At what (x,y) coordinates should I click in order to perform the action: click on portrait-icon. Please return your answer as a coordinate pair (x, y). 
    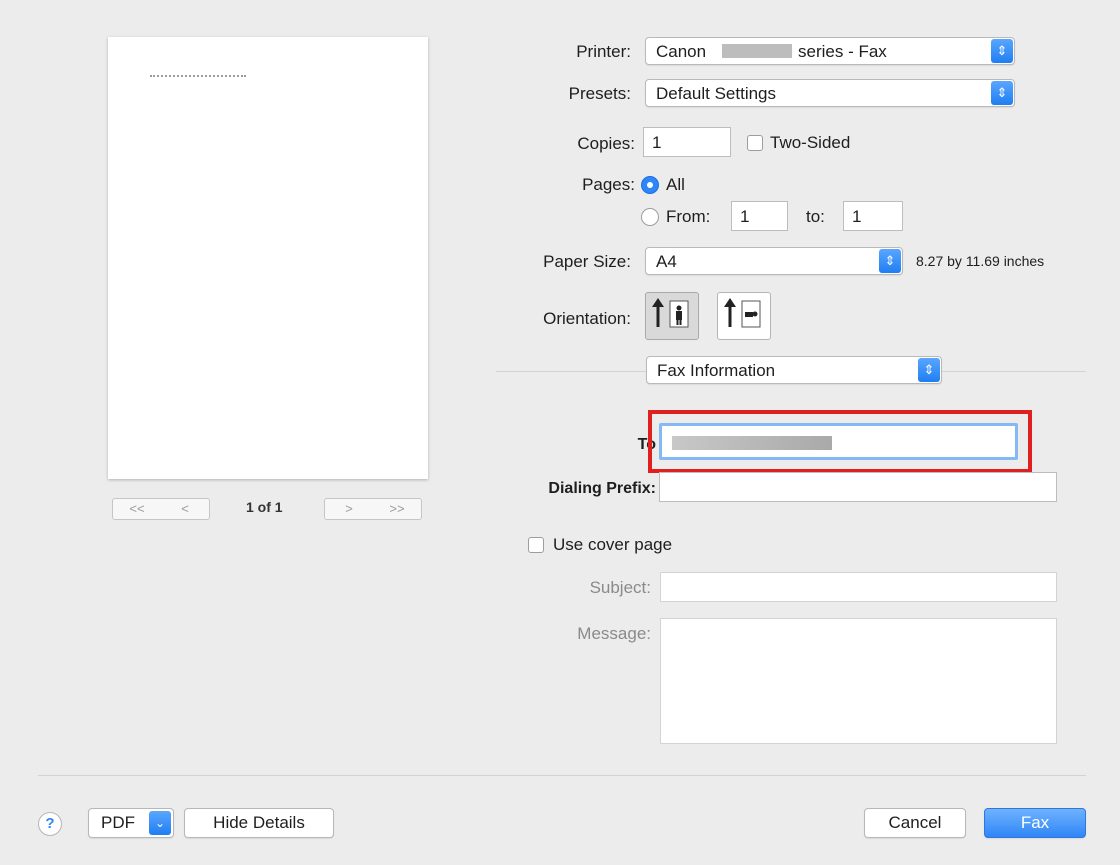
    Looking at the image, I should click on (670, 313).